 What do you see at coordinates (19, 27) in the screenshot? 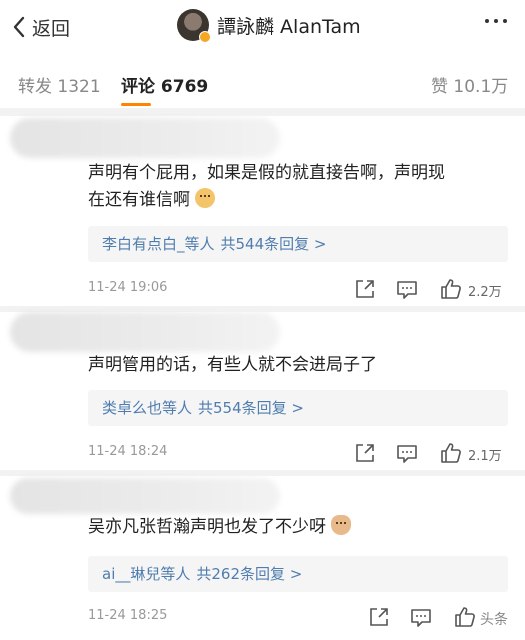
I see `chevron-left-icon` at bounding box center [19, 27].